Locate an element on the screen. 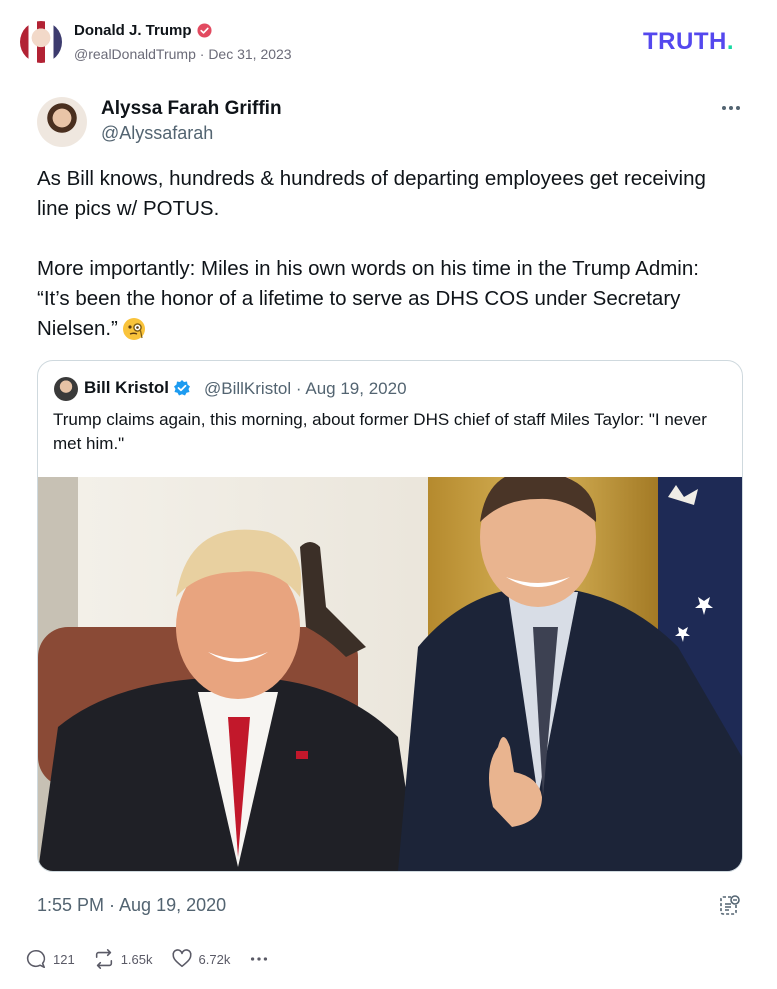  tweet-timestamp: 1:55 PM · Aug 19, 2020 is located at coordinates (132, 905).